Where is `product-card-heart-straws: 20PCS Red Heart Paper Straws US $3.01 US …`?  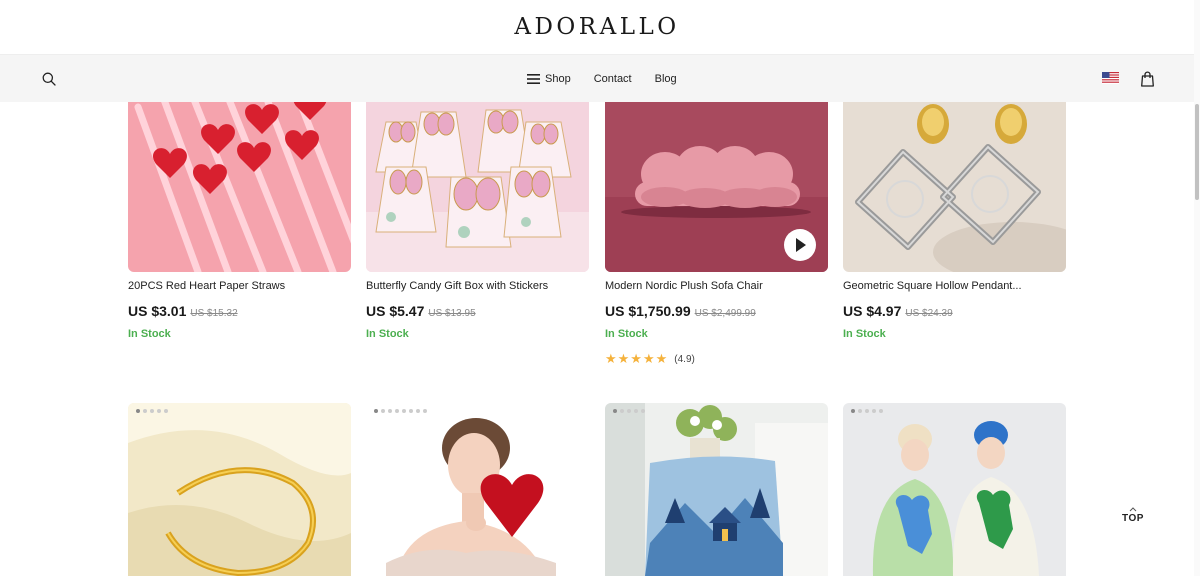
product-card-heart-straws: 20PCS Red Heart Paper Straws US $3.01 US … is located at coordinates (239, 237).